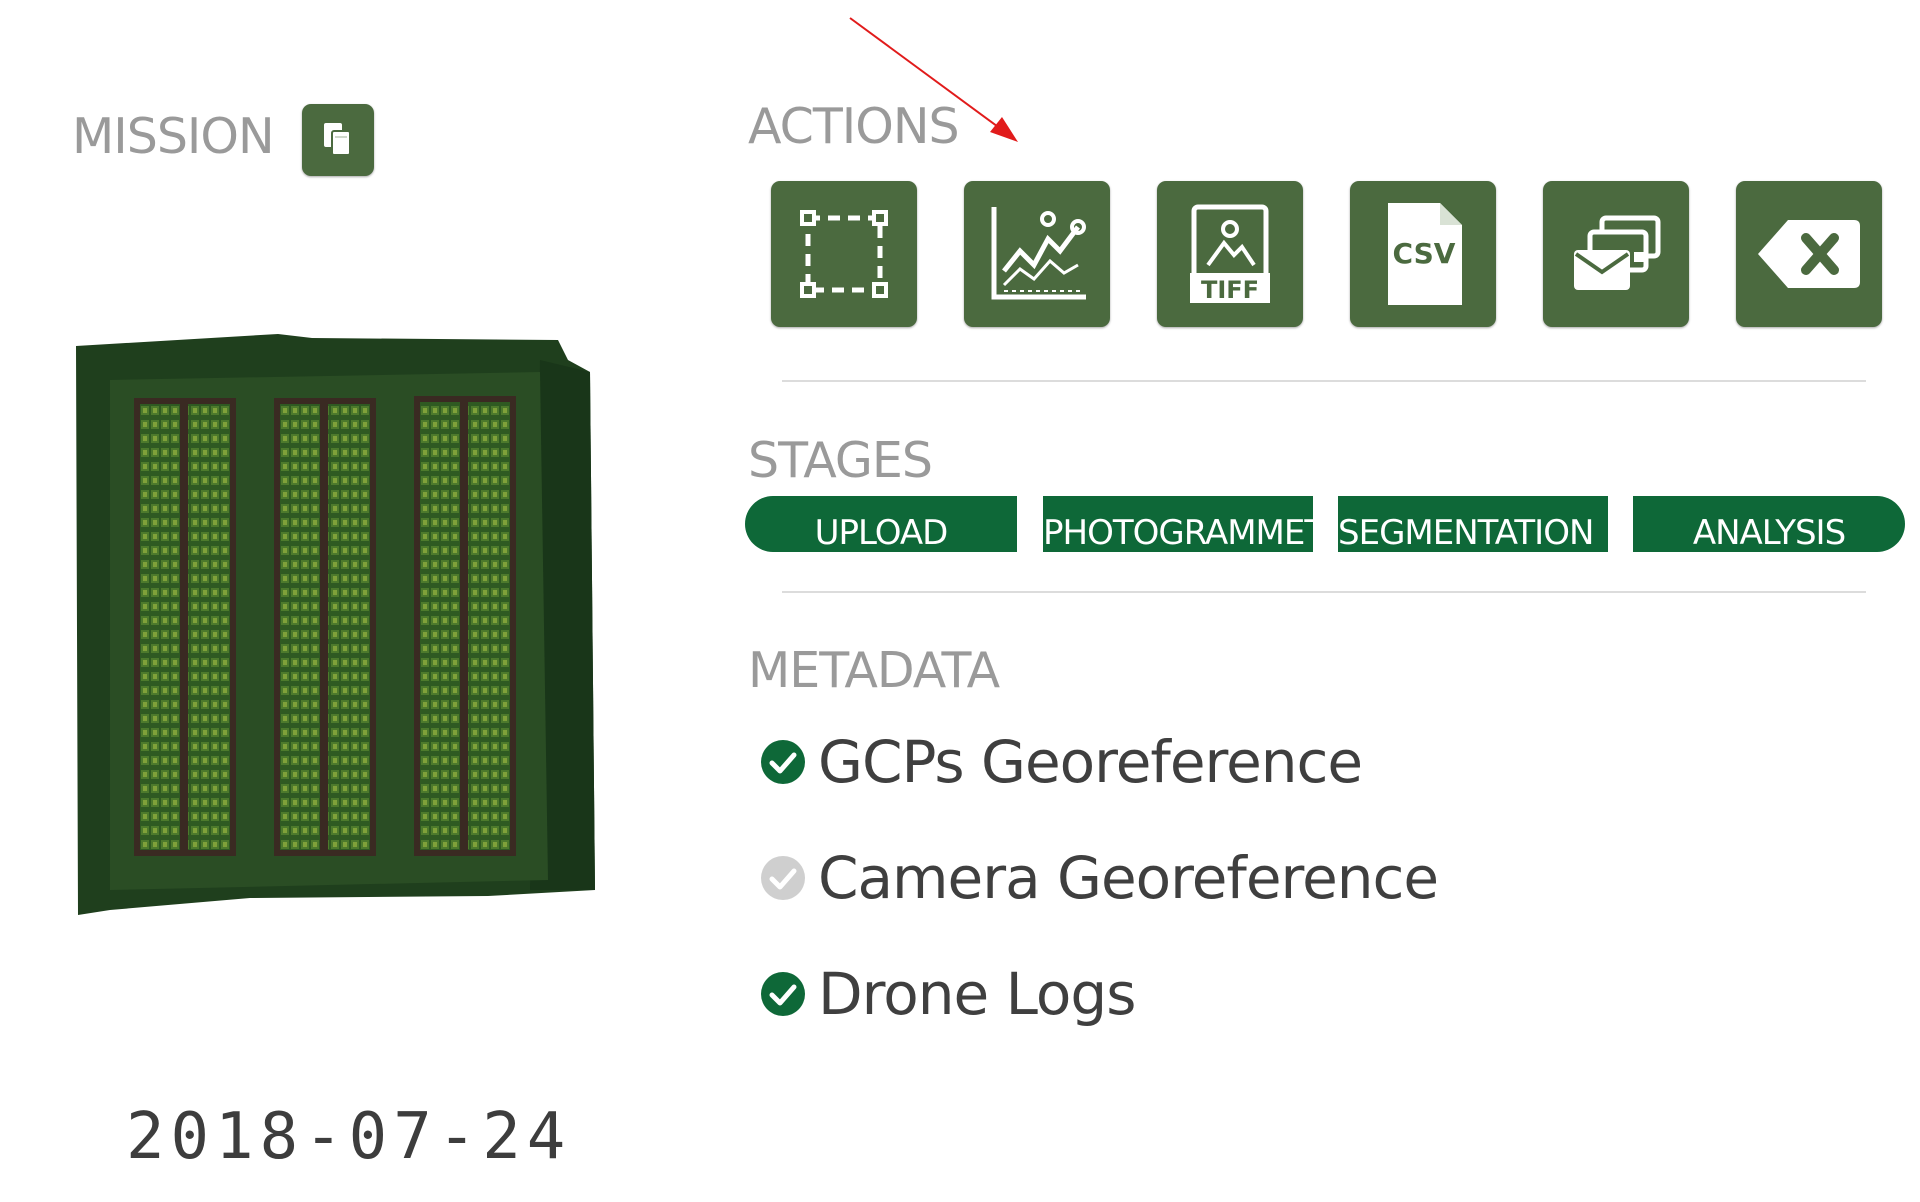 This screenshot has width=1920, height=1202. I want to click on metadata-item-text: Drone Logs, so click(977, 994).